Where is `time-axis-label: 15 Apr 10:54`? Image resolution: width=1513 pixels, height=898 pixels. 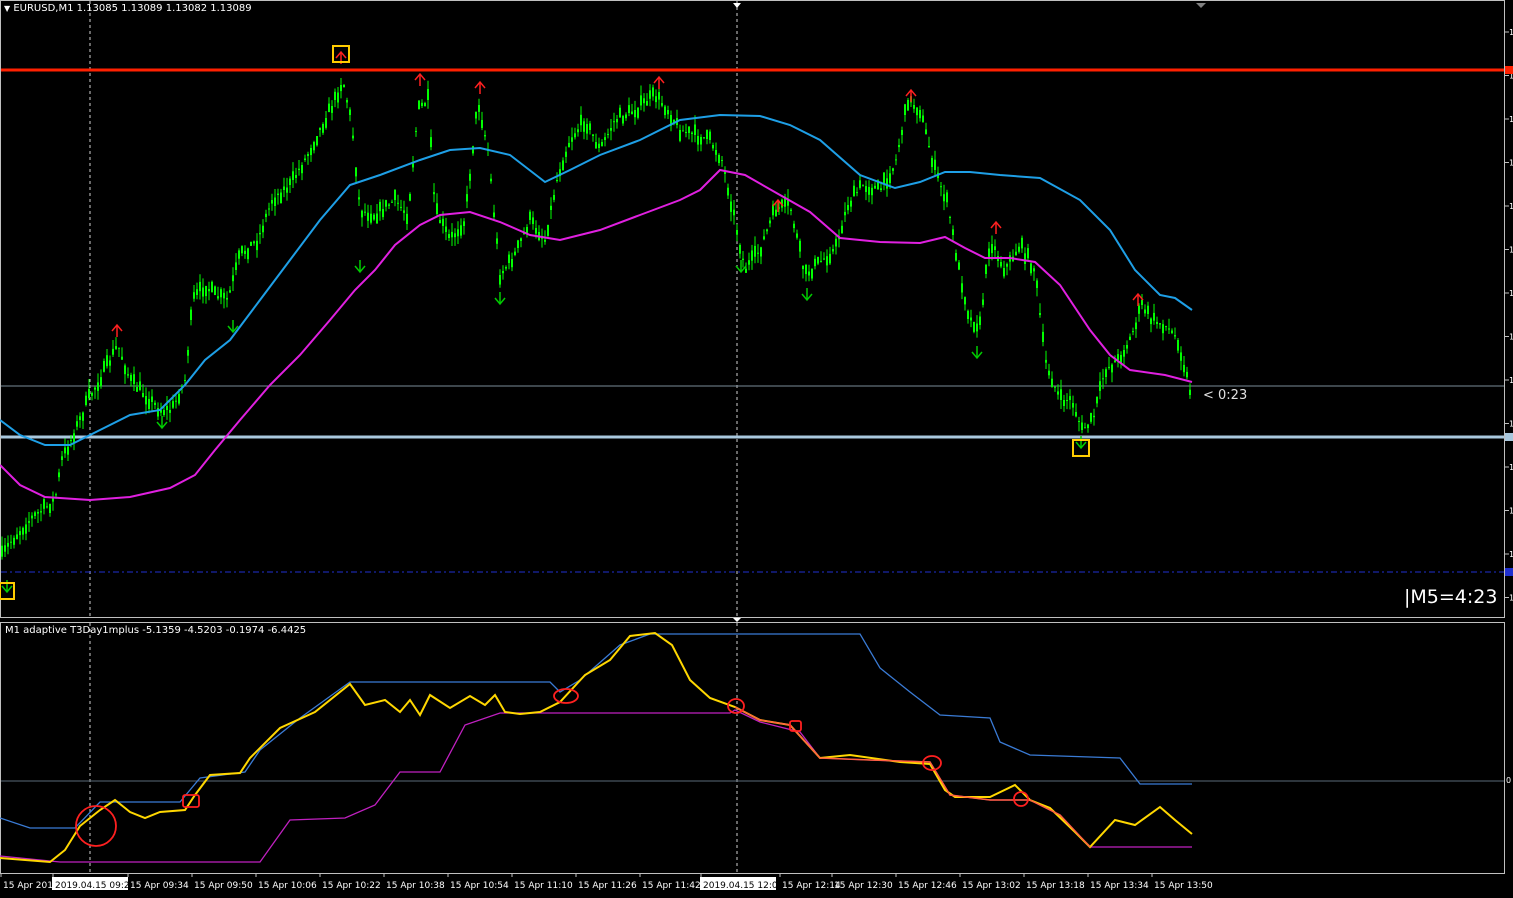 time-axis-label: 15 Apr 10:54 is located at coordinates (479, 886).